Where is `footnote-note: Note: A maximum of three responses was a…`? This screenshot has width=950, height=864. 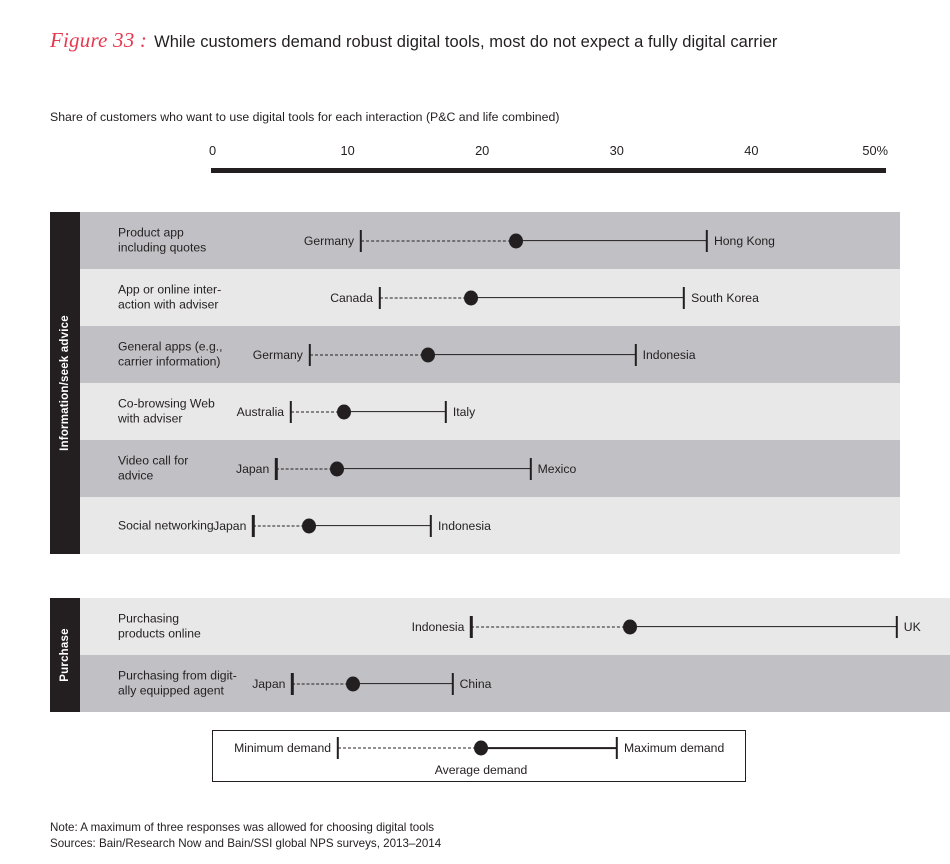
footnote-note: Note: A maximum of three responses was a… is located at coordinates (242, 827).